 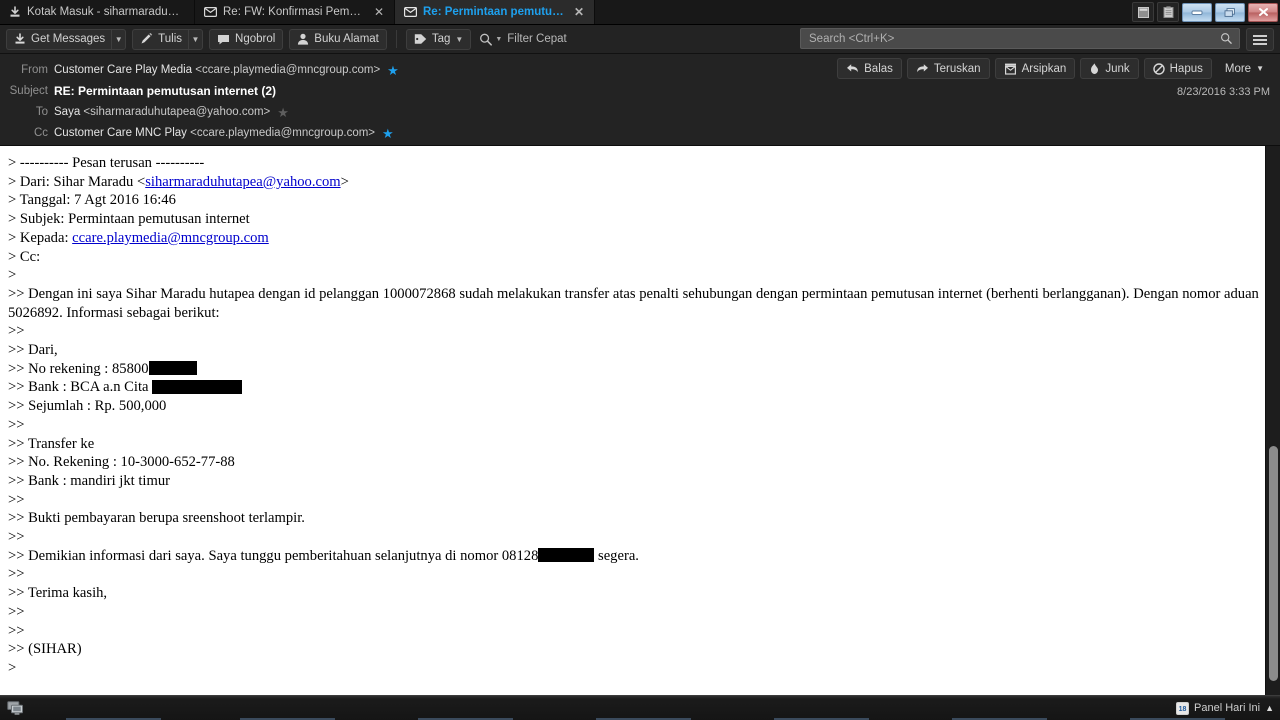 What do you see at coordinates (255, 39) in the screenshot?
I see `chat-label: Ngobrol` at bounding box center [255, 39].